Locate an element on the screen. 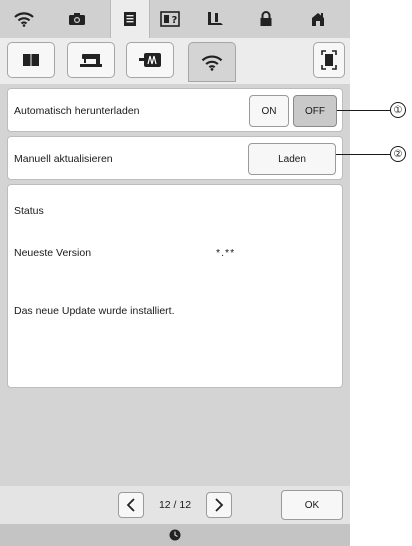 The image size is (412, 546). sewing-machine-icon is located at coordinates (91, 60).